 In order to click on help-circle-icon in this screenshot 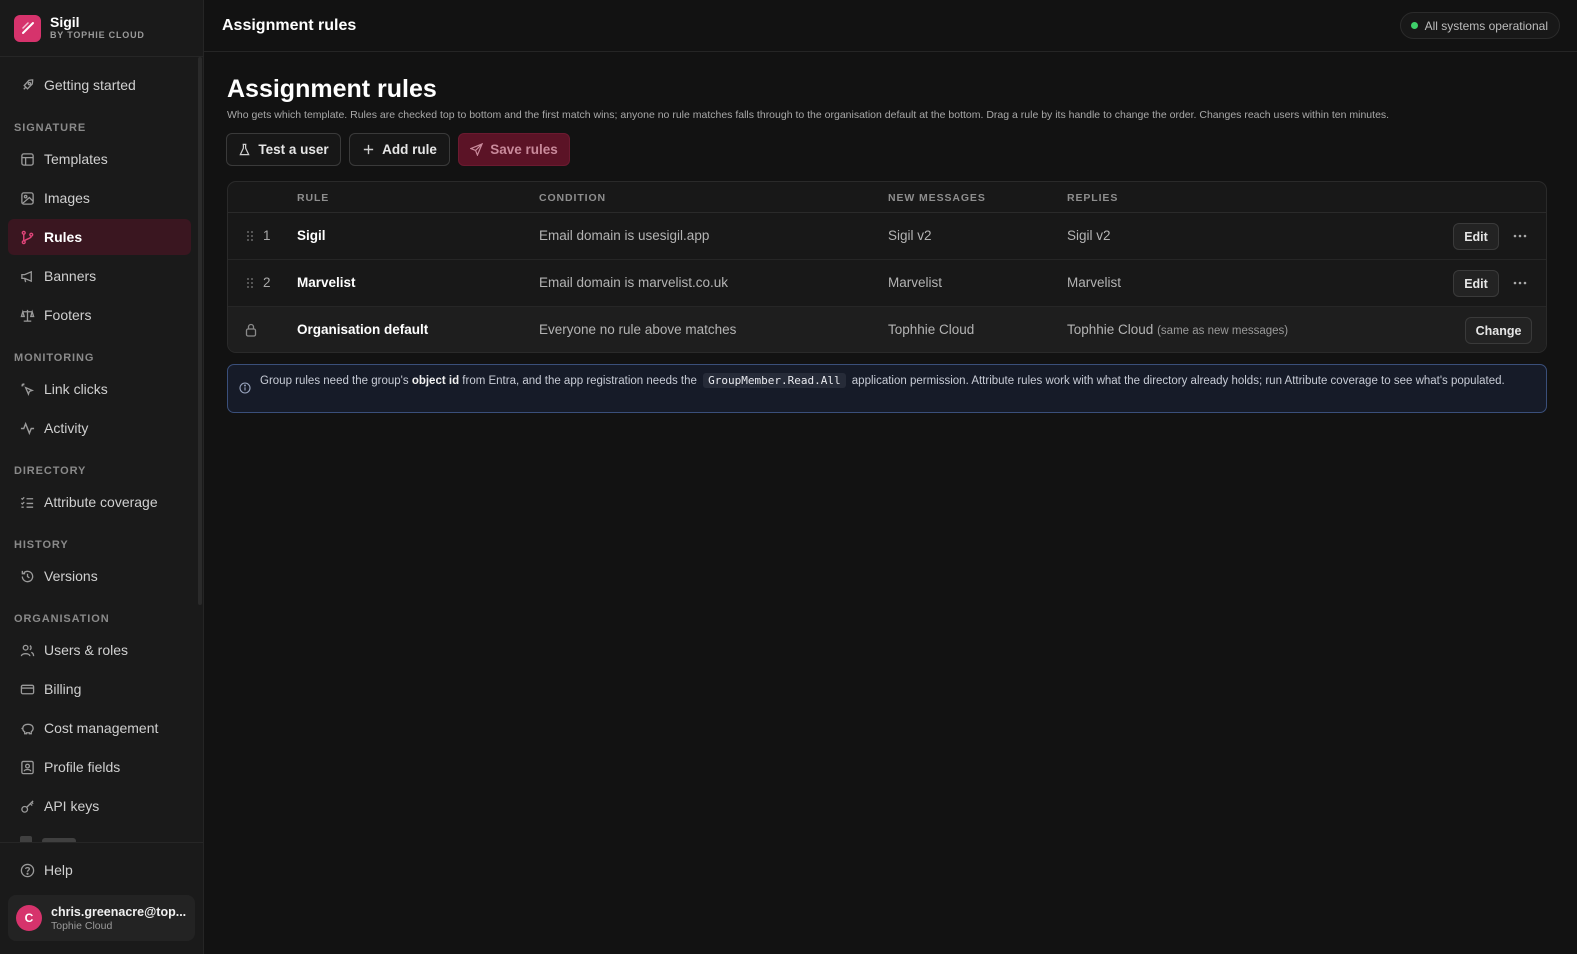, I will do `click(27, 870)`.